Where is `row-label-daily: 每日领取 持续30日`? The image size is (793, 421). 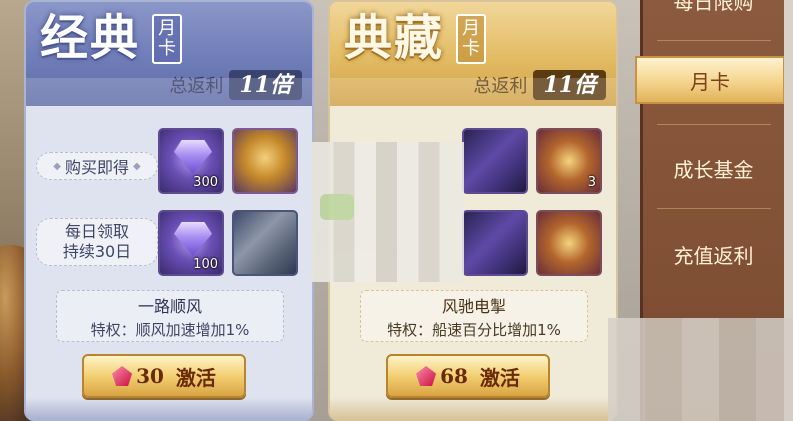
row-label-daily: 每日领取 持续30日 is located at coordinates (97, 242).